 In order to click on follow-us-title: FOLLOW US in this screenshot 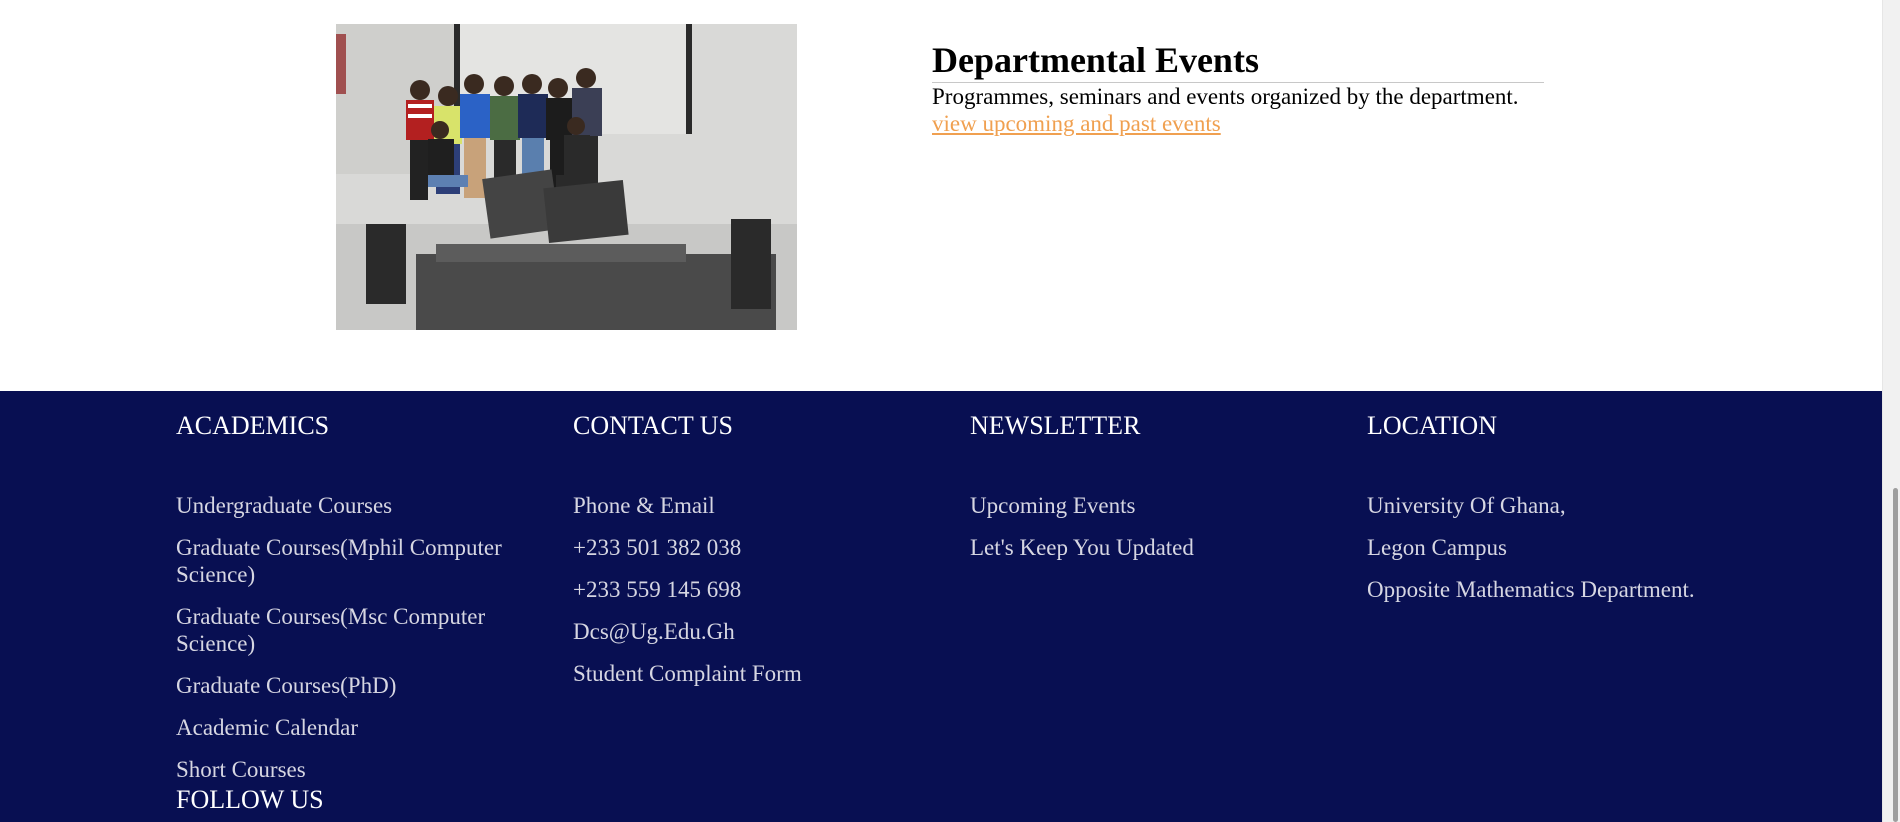, I will do `click(250, 799)`.